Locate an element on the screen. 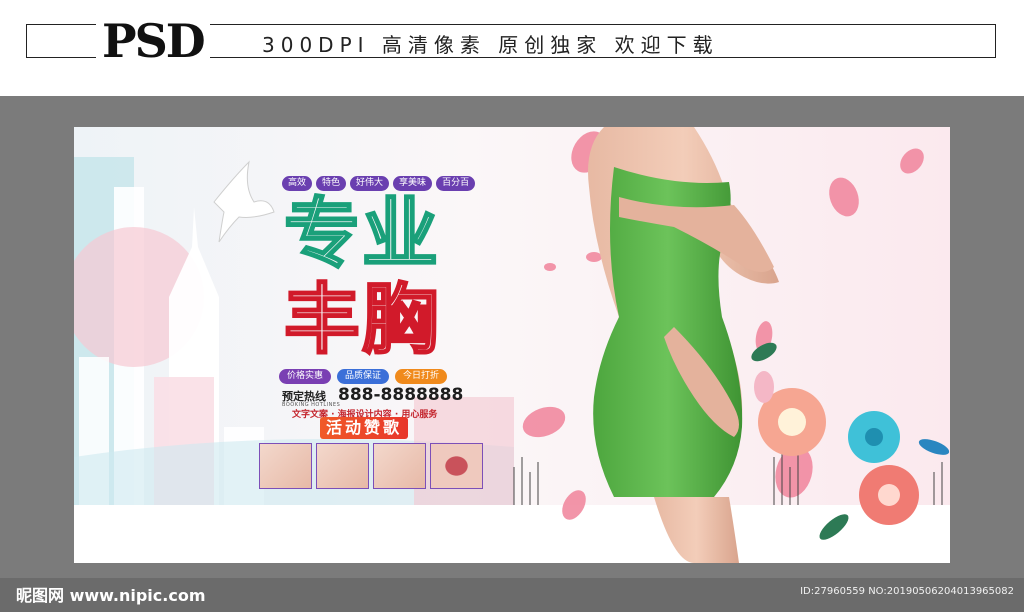 The width and height of the screenshot is (1024, 612). banner-floor is located at coordinates (512, 534).